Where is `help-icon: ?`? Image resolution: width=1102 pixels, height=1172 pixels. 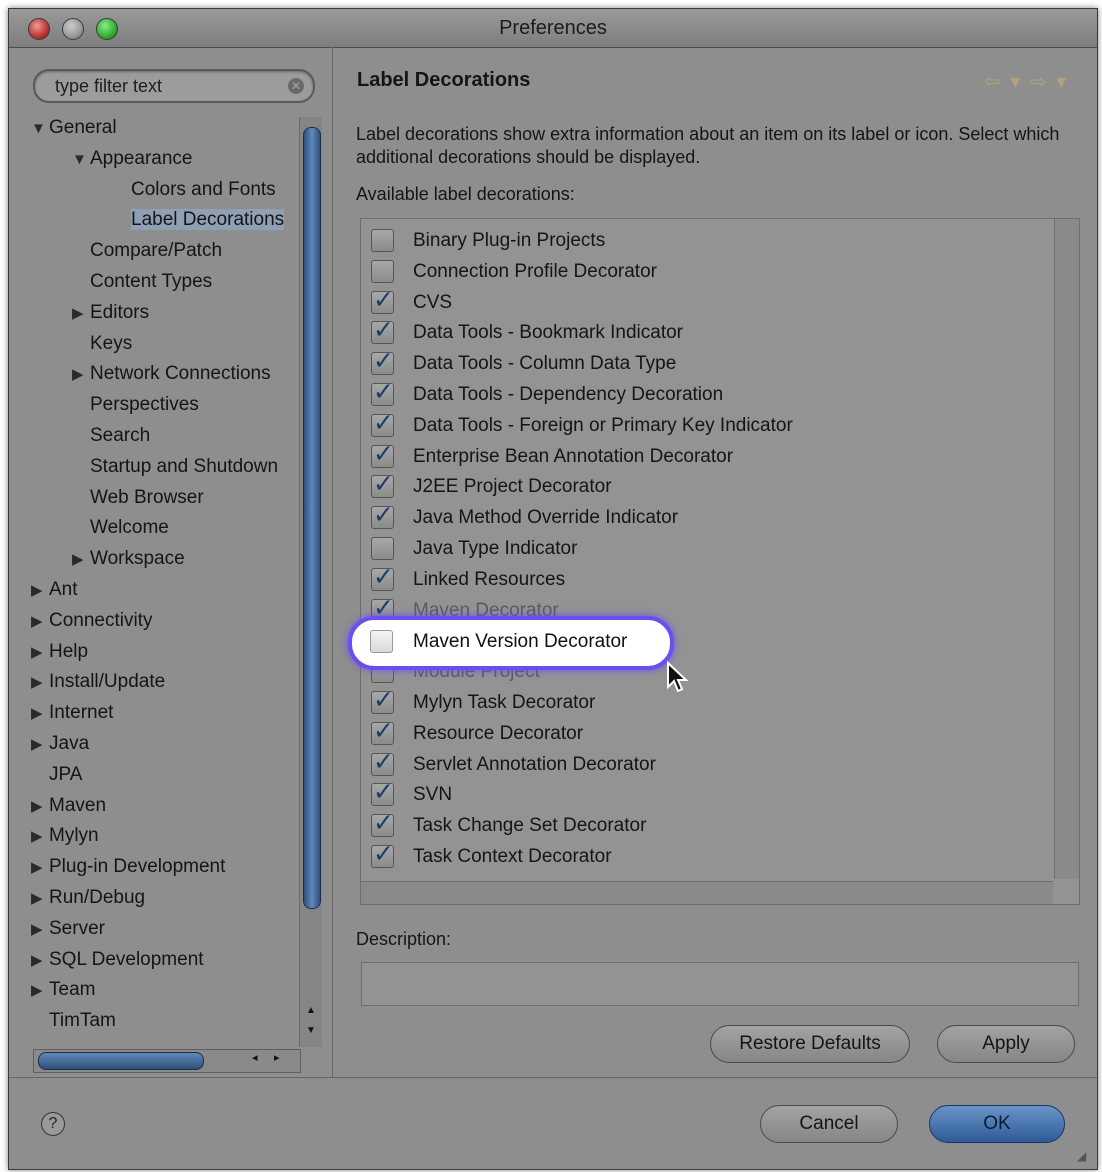 help-icon: ? is located at coordinates (53, 1124).